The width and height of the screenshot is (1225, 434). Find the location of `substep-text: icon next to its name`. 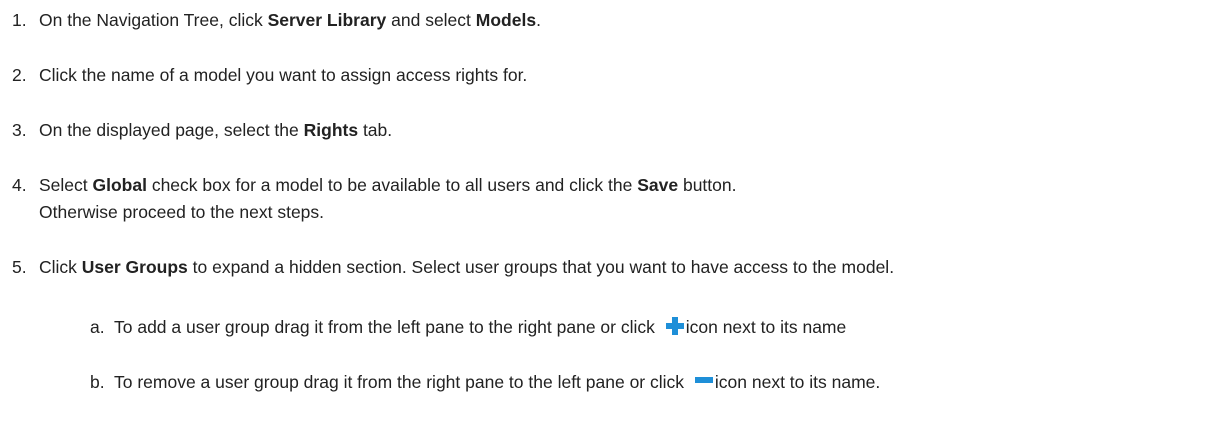

substep-text: icon next to its name is located at coordinates (766, 327).